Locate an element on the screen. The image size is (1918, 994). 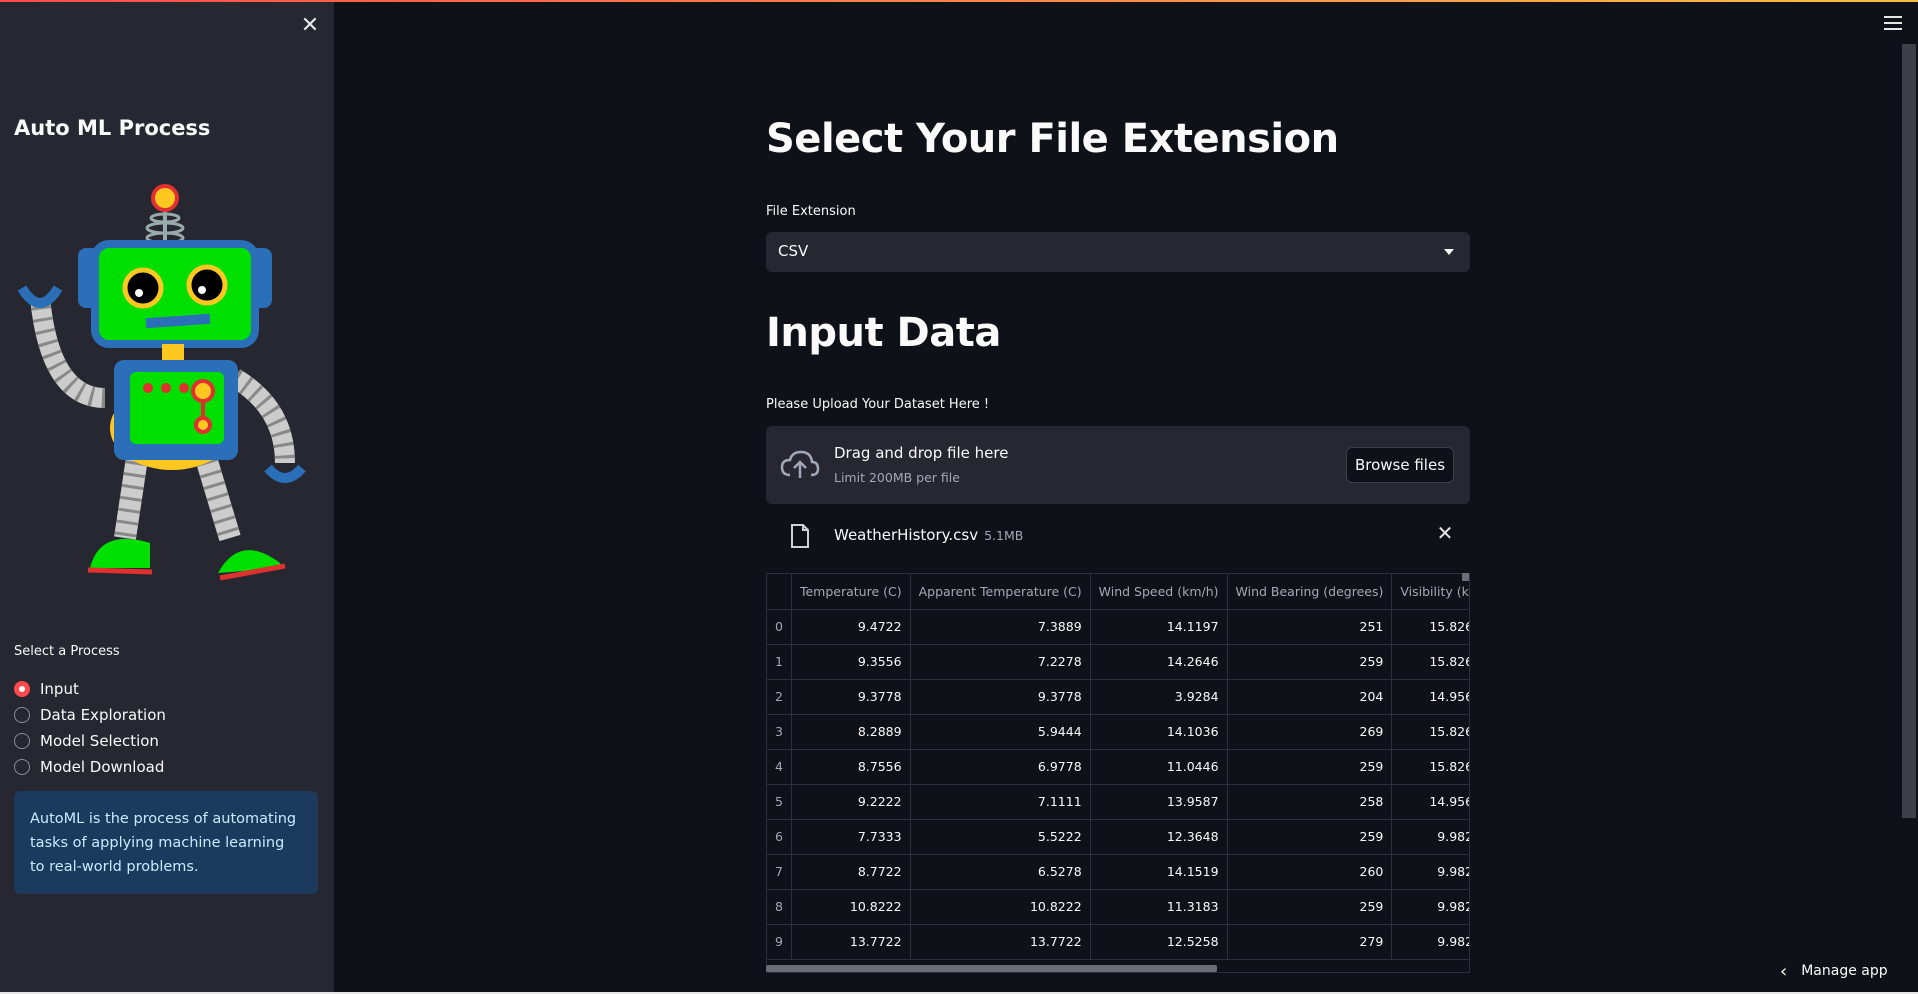
table-cell: 11.3183 is located at coordinates (1159, 907).